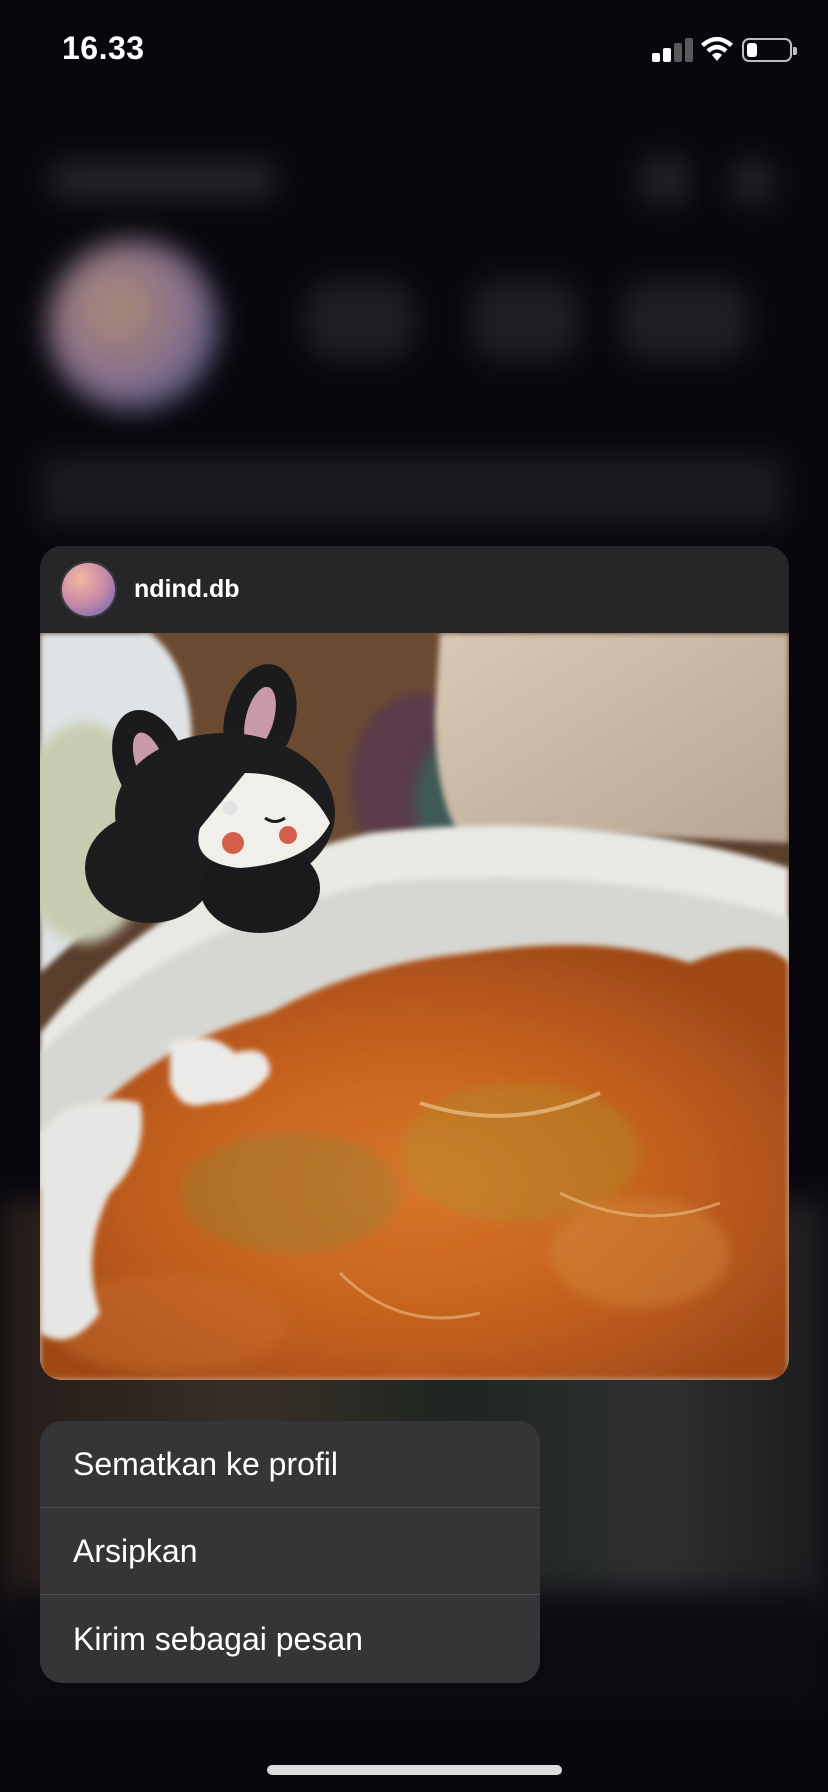 The width and height of the screenshot is (828, 1792). Describe the element at coordinates (88, 589) in the screenshot. I see `profile-avatar-icon` at that location.